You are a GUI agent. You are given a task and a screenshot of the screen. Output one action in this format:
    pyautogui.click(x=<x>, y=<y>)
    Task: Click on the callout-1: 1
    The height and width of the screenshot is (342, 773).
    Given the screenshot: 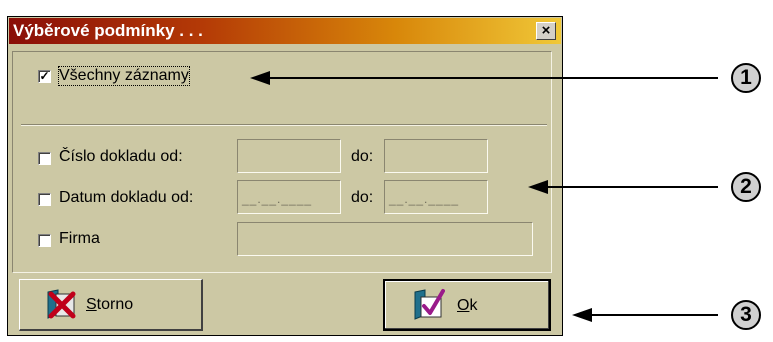 What is the action you would take?
    pyautogui.click(x=746, y=78)
    